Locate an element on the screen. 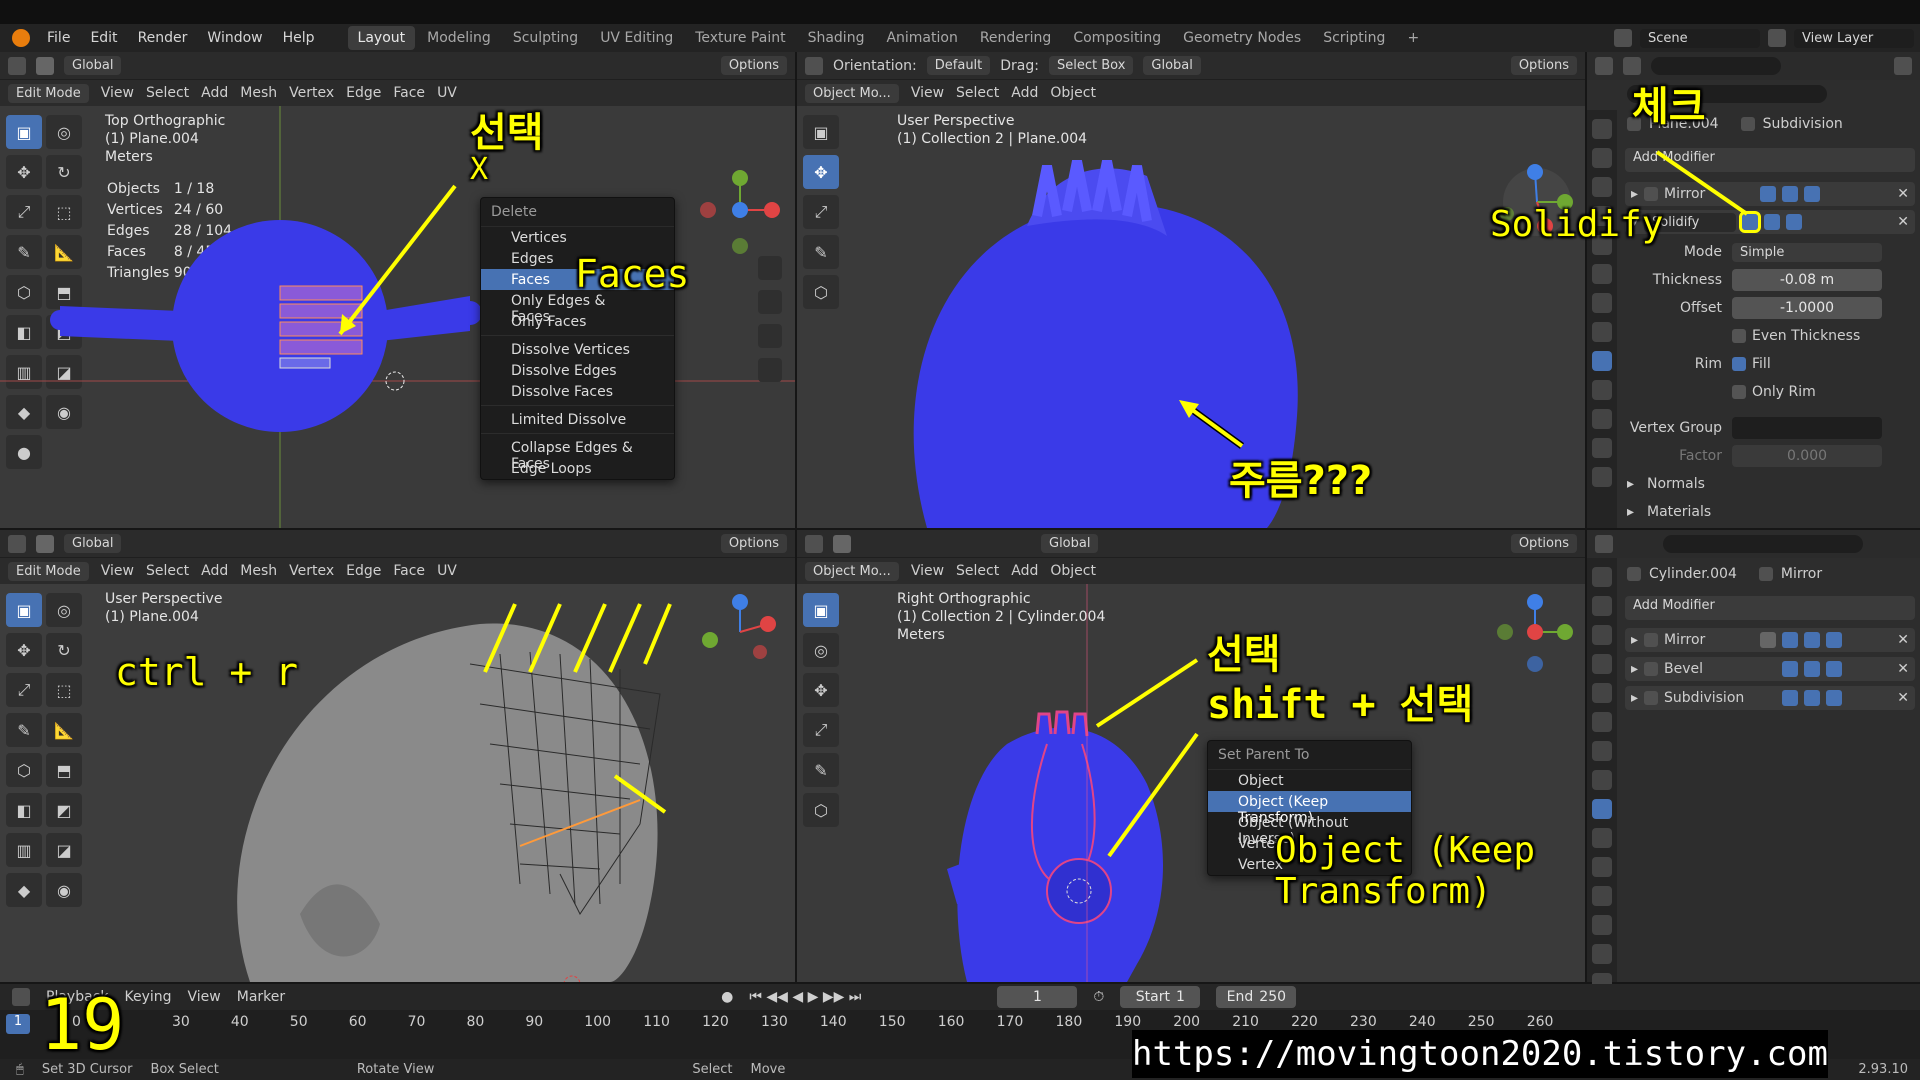 This screenshot has width=1920, height=1080. vertex-group-field is located at coordinates (1807, 428).